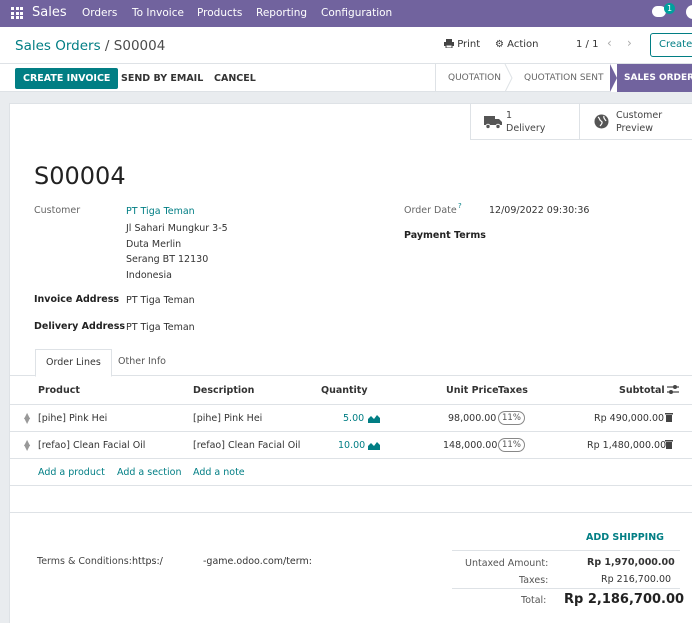 This screenshot has height=623, width=692. Describe the element at coordinates (673, 389) in the screenshot. I see `column-settings-icon` at that location.